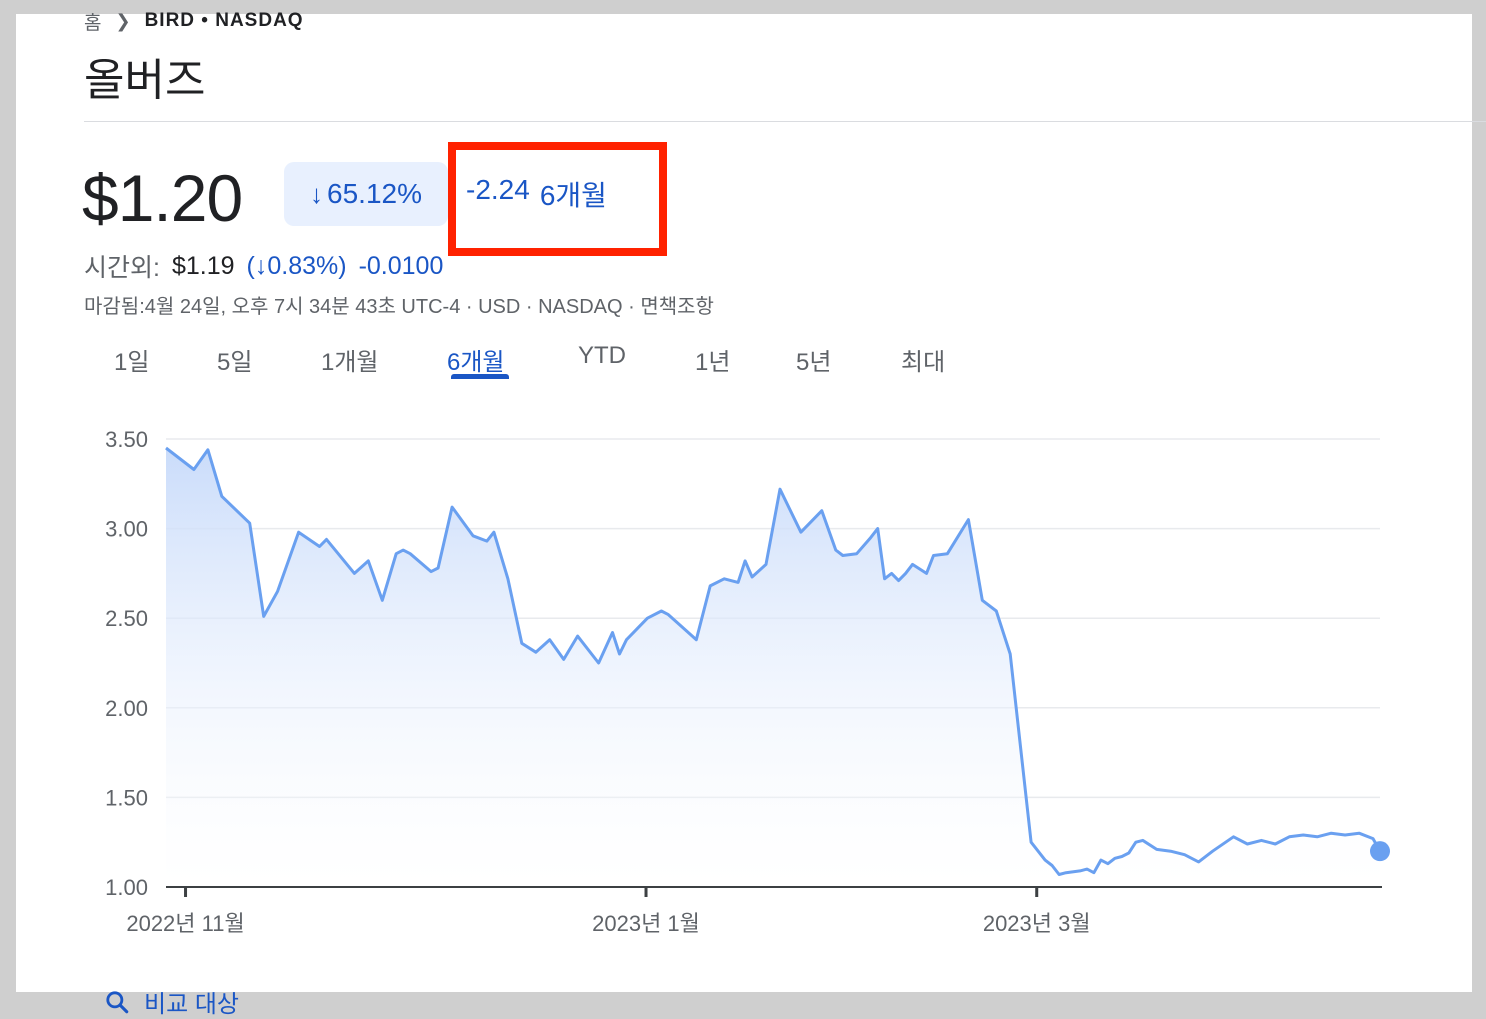 The height and width of the screenshot is (1019, 1486). Describe the element at coordinates (646, 923) in the screenshot. I see `x-tick-label: 2023년 1월` at that location.